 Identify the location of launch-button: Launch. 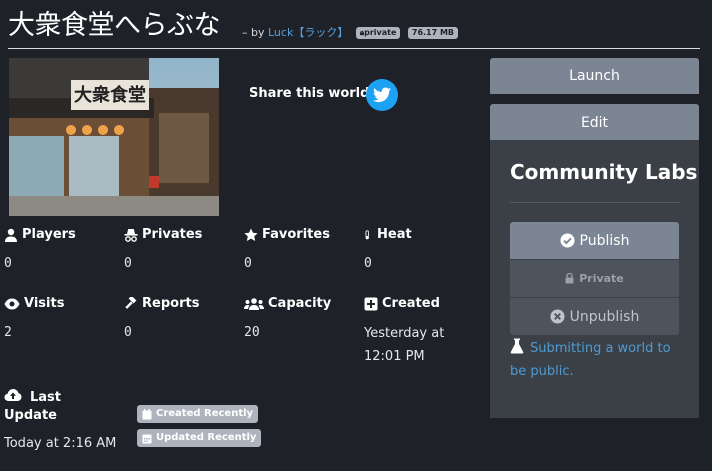
(594, 76).